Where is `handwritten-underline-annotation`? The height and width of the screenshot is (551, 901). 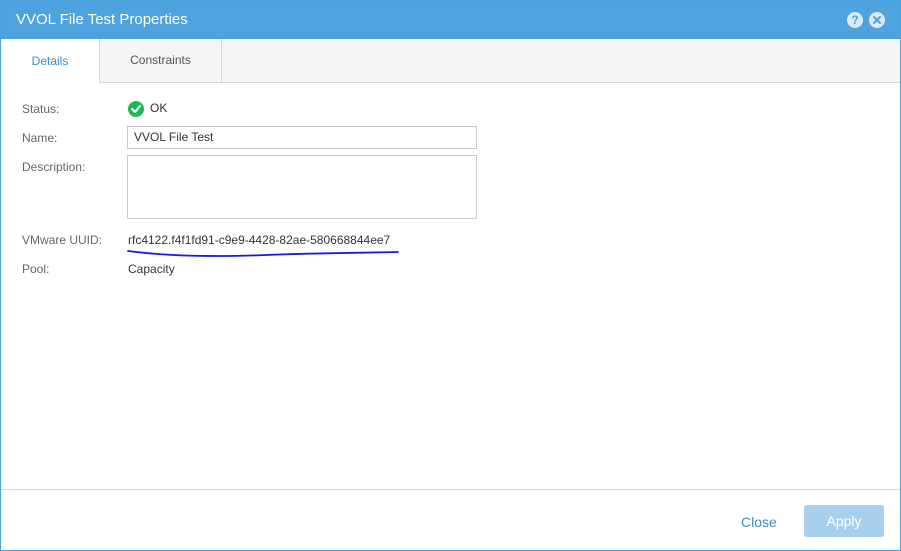
handwritten-underline-annotation is located at coordinates (263, 253).